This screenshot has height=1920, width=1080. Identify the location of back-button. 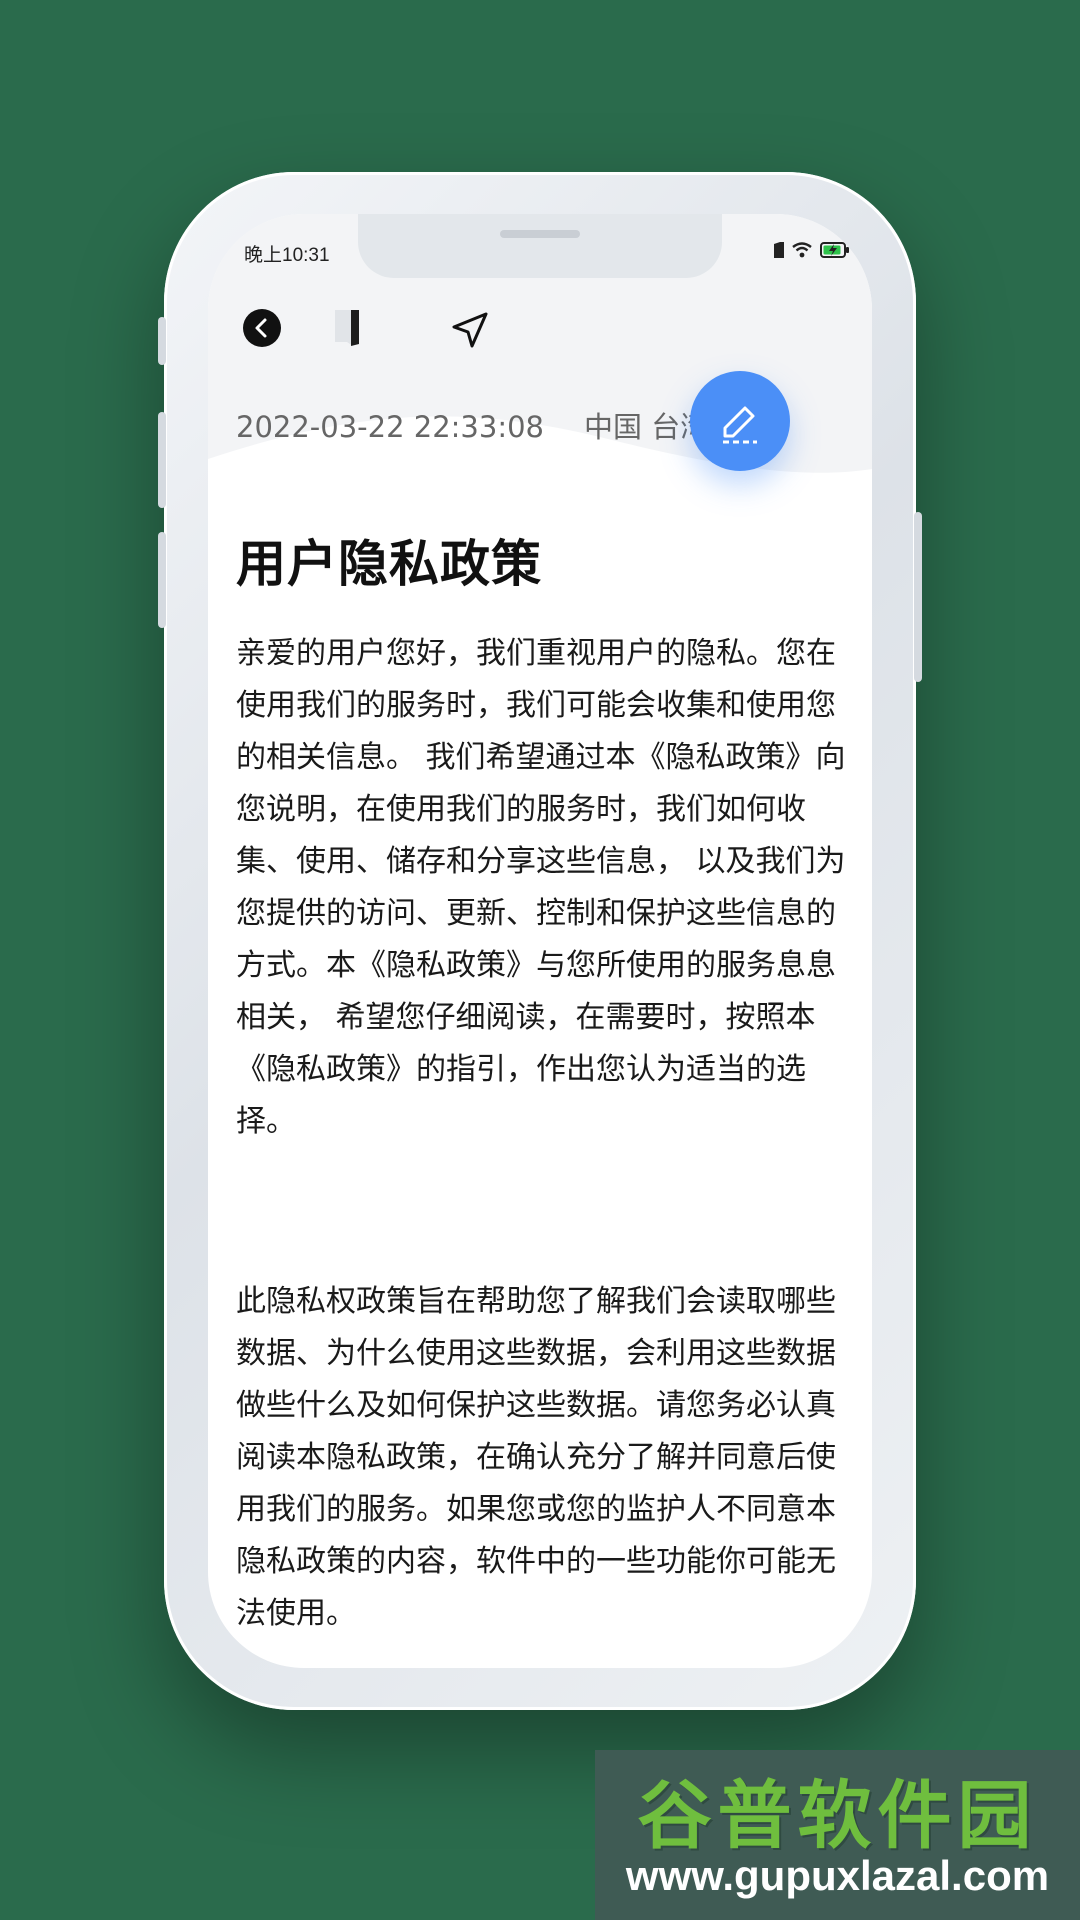
(262, 328).